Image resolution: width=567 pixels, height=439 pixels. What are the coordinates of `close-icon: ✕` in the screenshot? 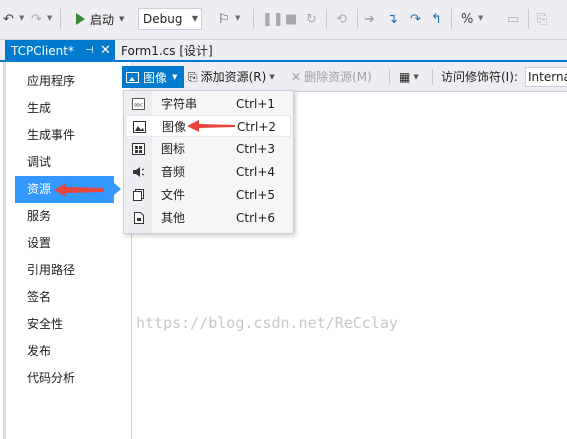 It's located at (105, 51).